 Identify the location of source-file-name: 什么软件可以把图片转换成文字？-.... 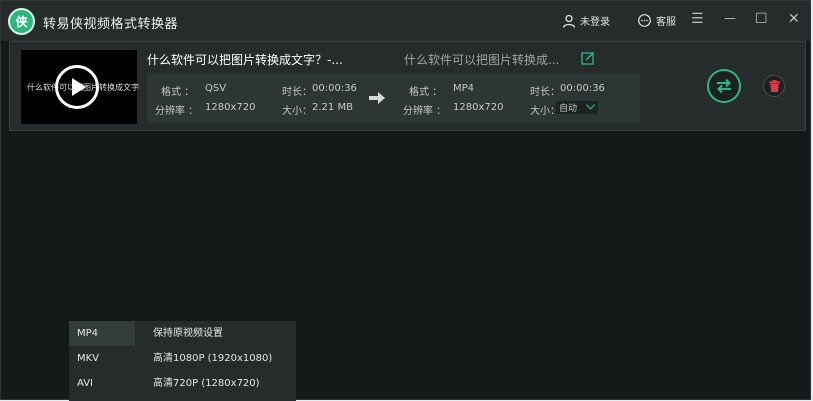
(245, 60).